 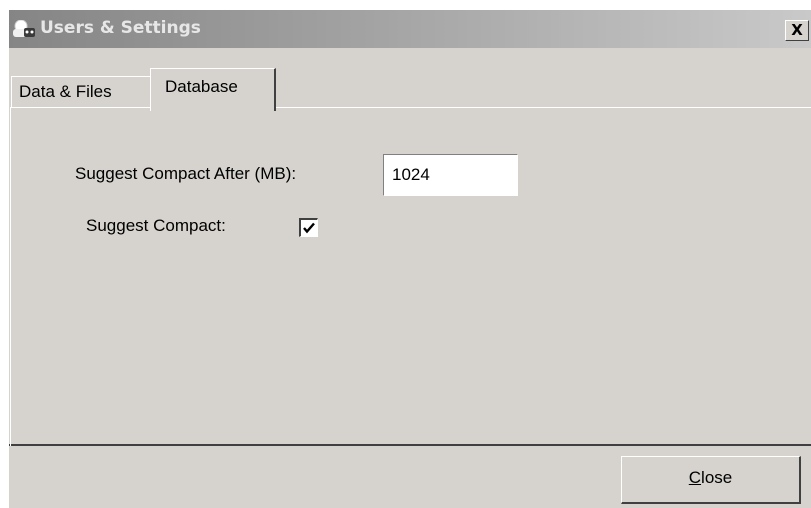 I want to click on tab-database: Database, so click(x=213, y=89).